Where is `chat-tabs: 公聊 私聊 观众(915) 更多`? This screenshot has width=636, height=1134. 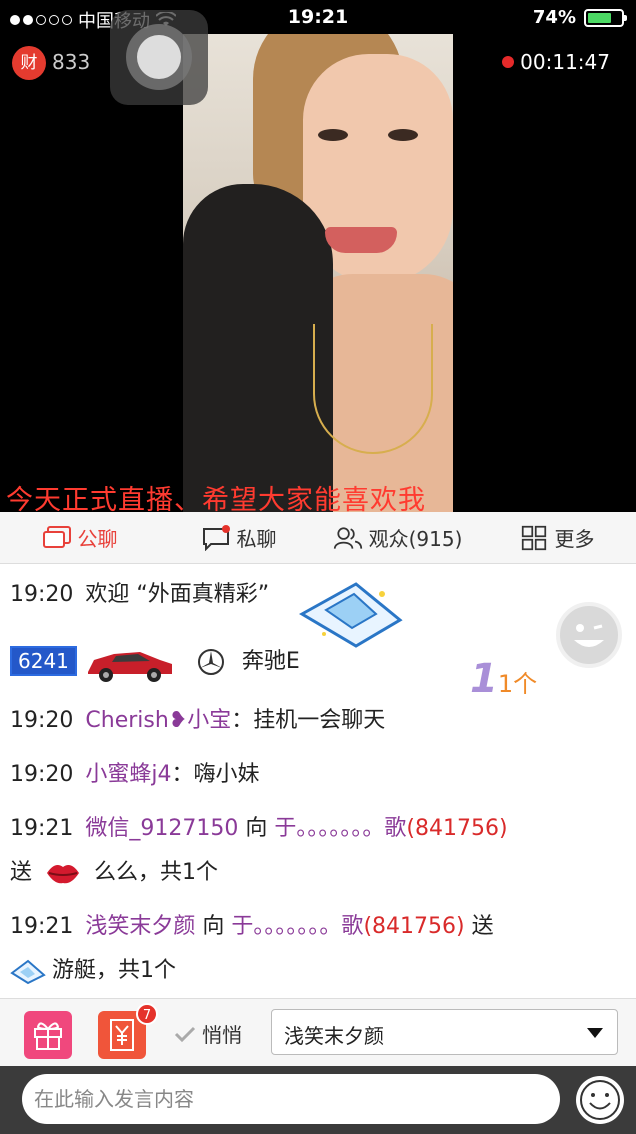 chat-tabs: 公聊 私聊 观众(915) 更多 is located at coordinates (318, 538).